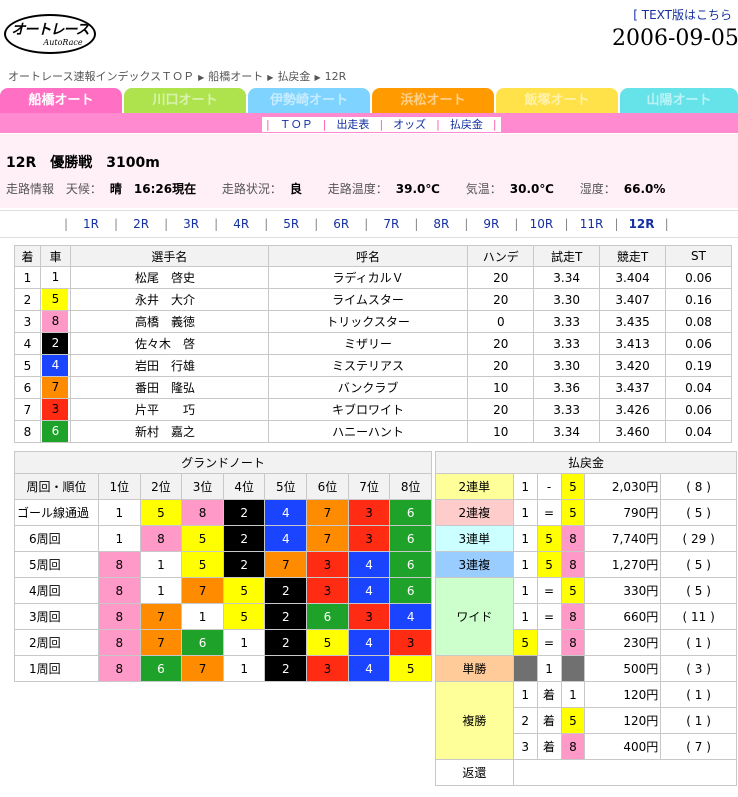  I want to click on venue-tab-2: 川口オート, so click(185, 101).